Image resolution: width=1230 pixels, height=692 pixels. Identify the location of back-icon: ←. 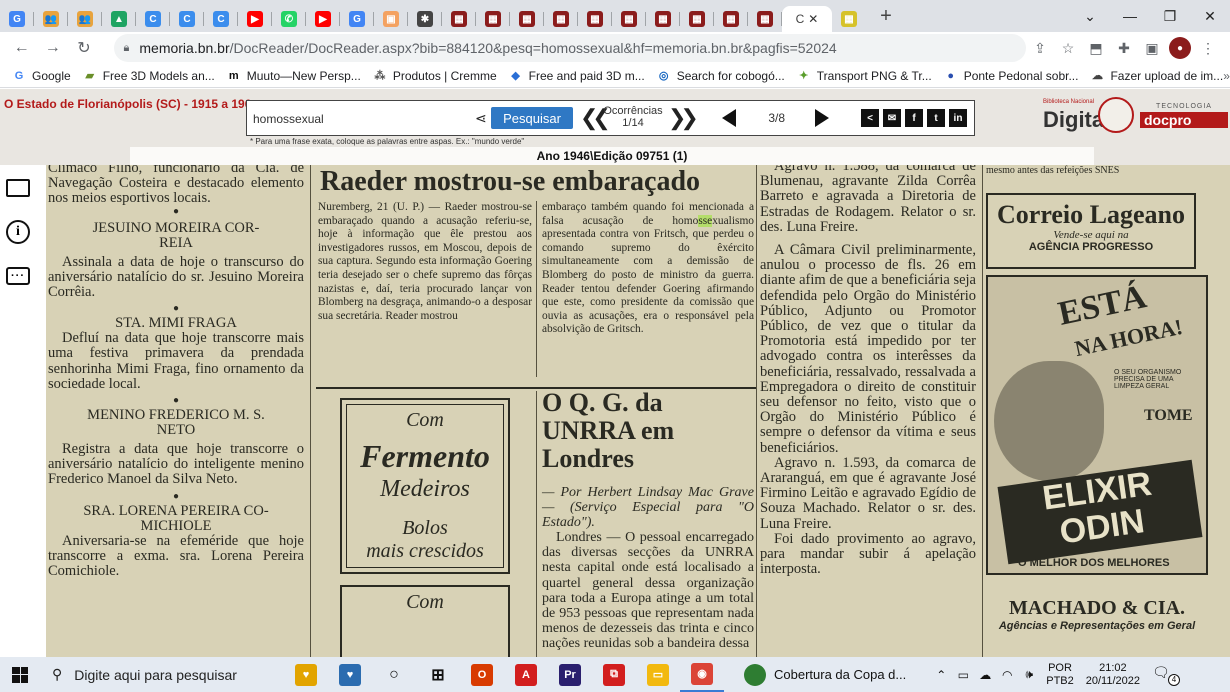
(21, 48).